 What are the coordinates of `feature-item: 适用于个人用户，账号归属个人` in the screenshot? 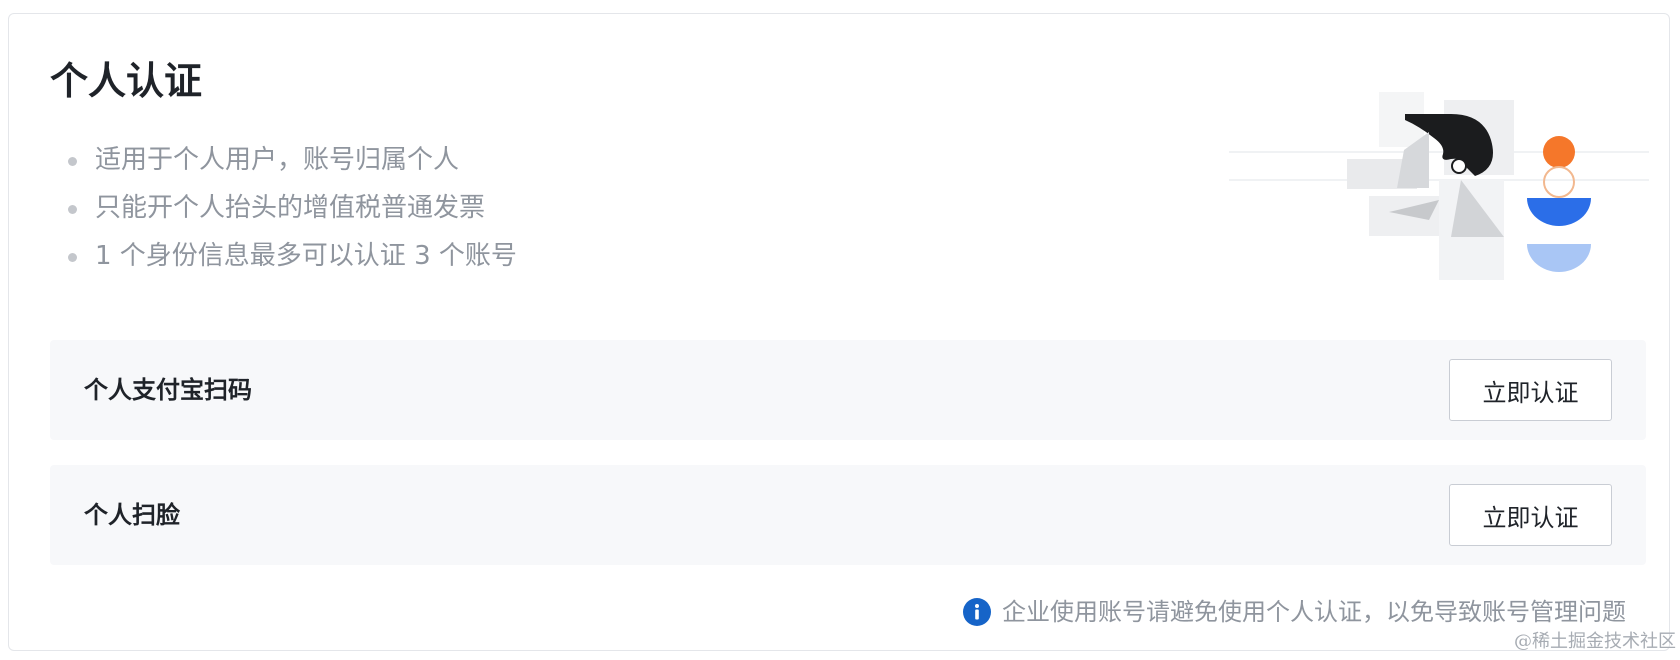 It's located at (291, 163).